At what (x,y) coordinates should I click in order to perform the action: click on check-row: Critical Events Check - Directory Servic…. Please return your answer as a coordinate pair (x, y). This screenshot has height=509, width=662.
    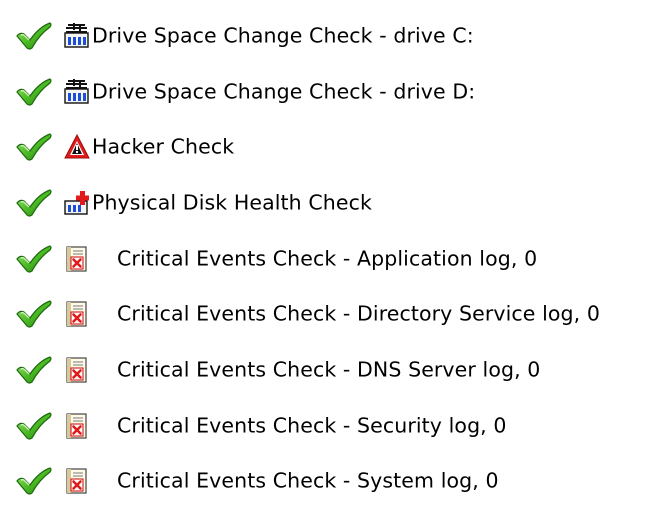
    Looking at the image, I should click on (331, 314).